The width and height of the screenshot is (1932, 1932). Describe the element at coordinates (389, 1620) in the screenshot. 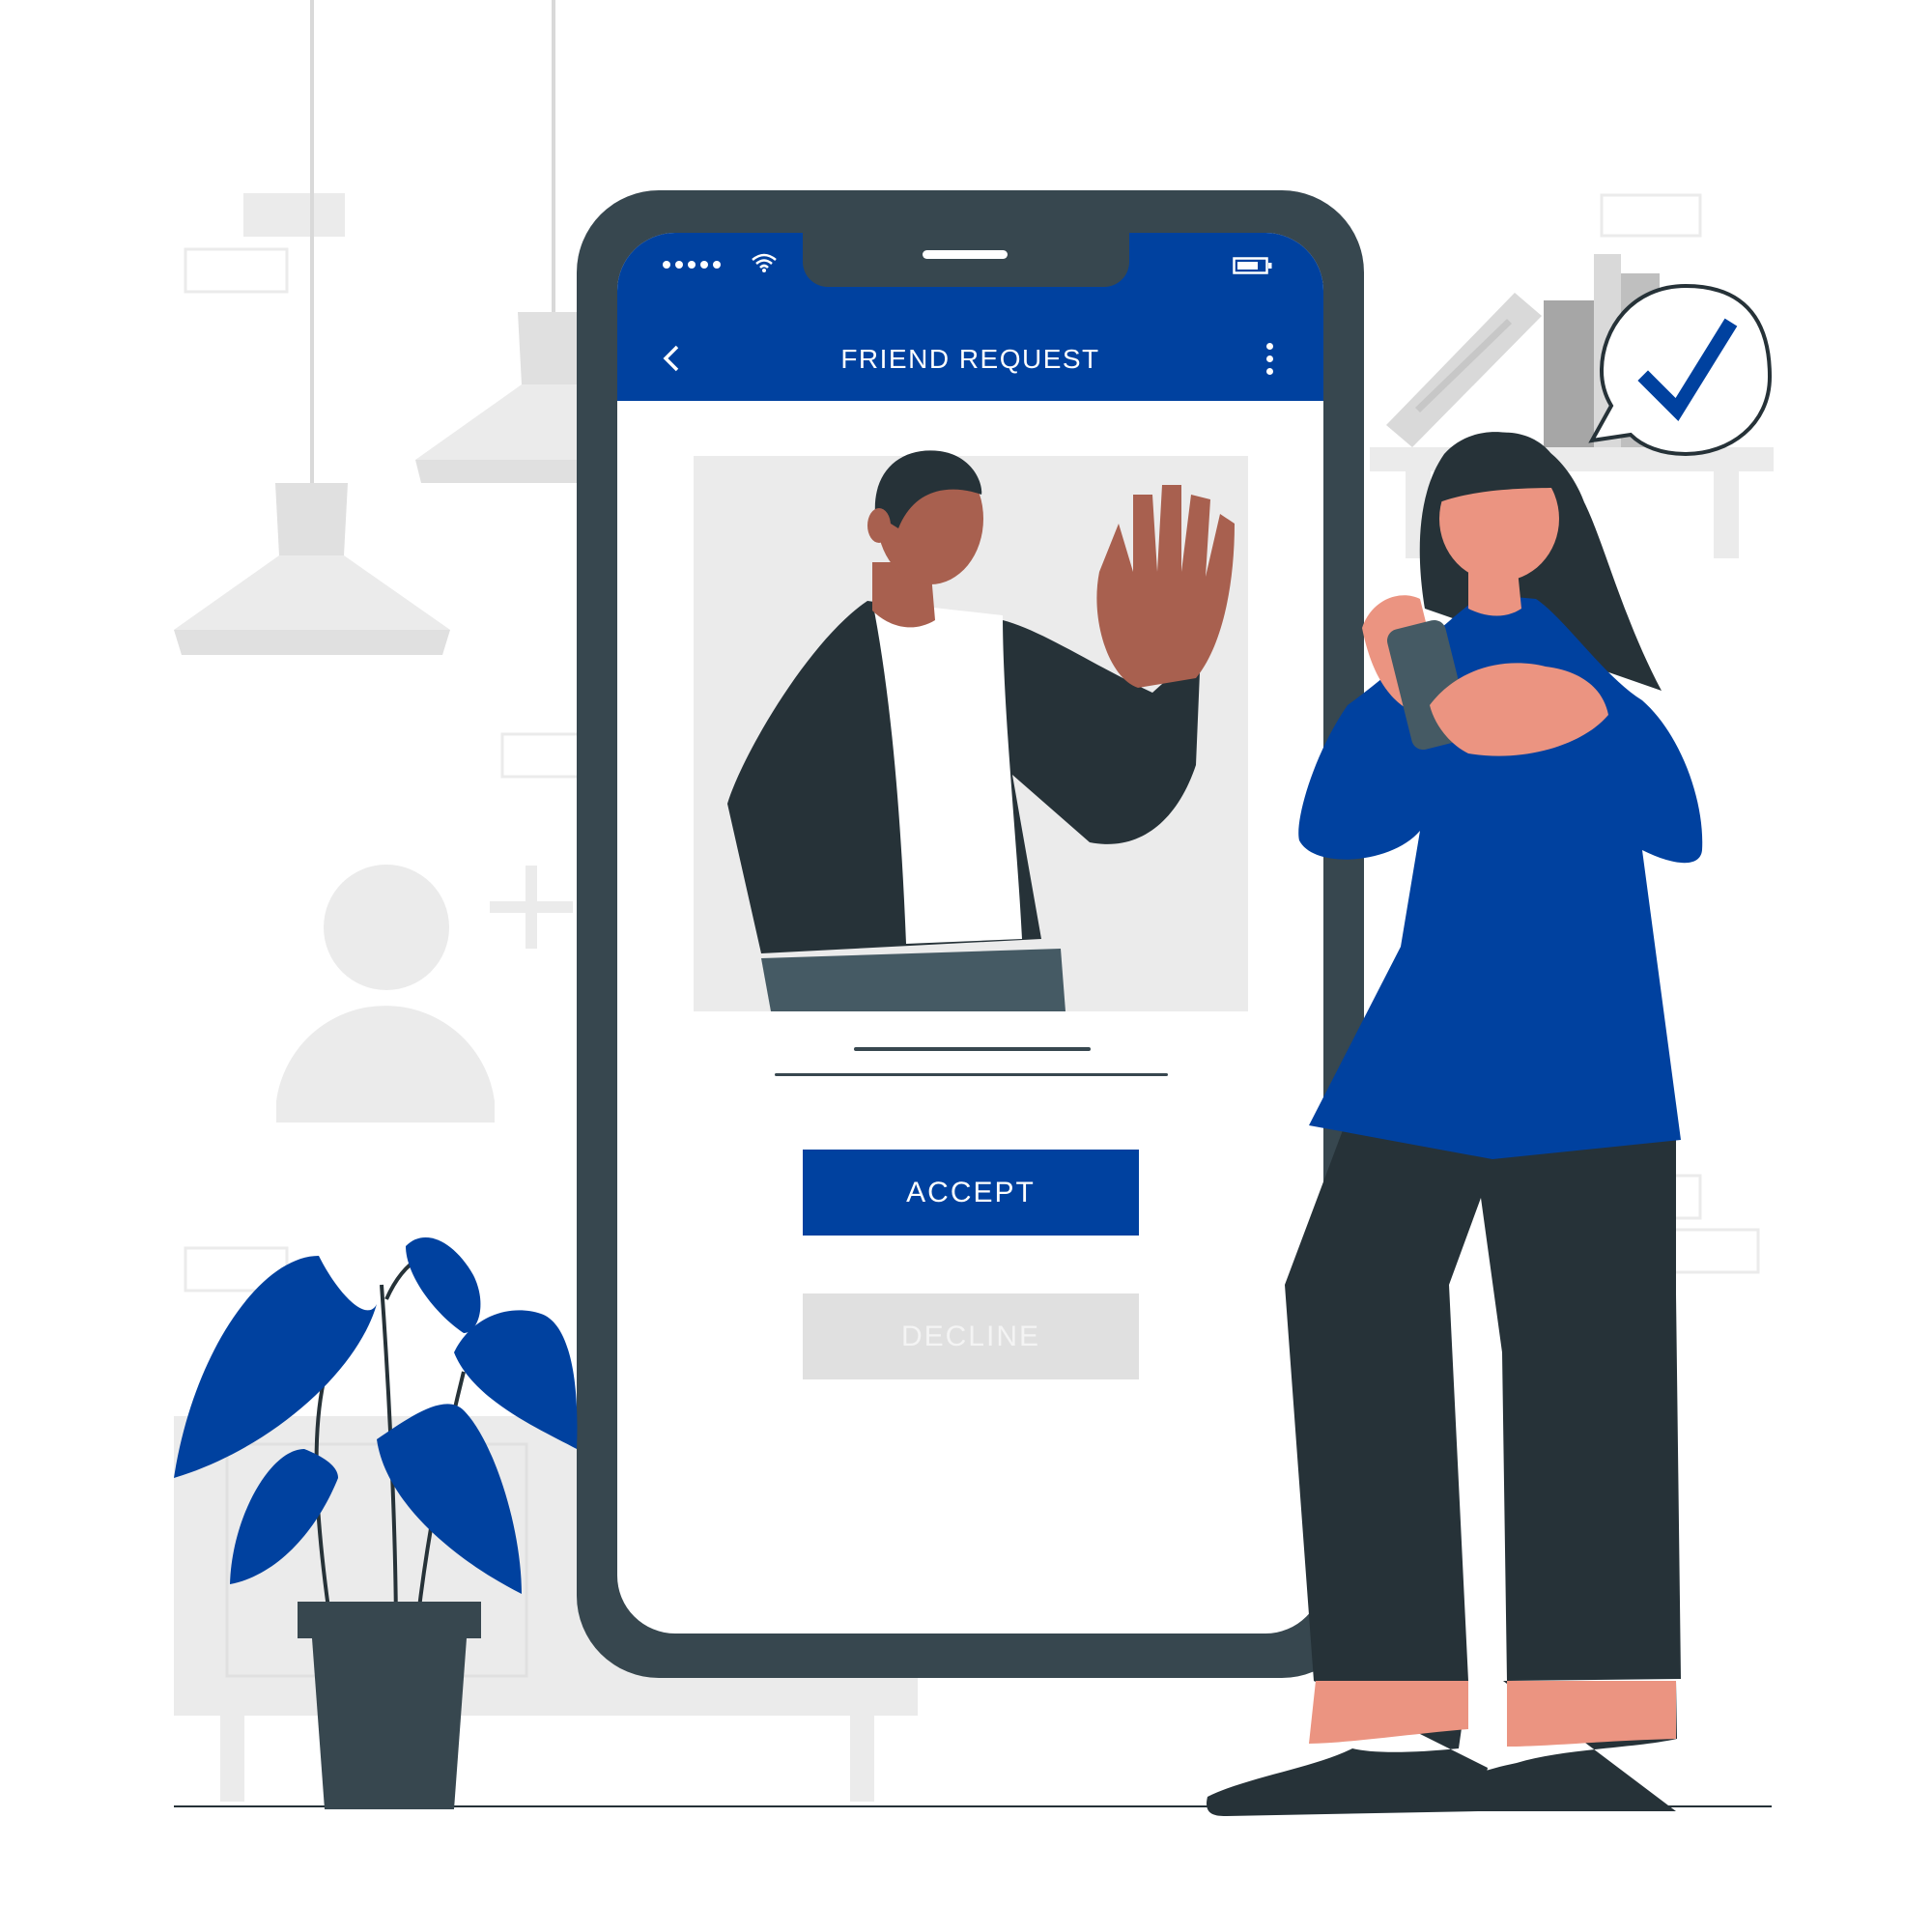

I see `plant-pot-rim` at that location.